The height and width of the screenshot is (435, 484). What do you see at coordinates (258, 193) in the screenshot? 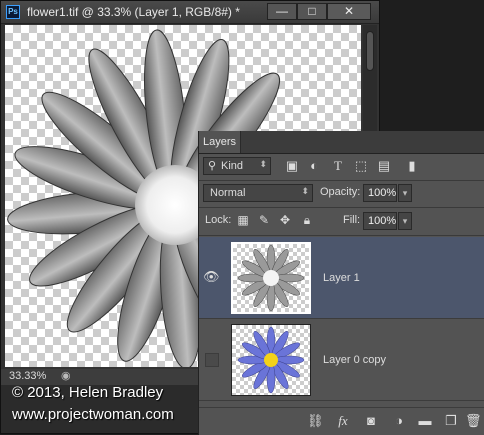
I see `blend-mode-select: Normal ⬍` at bounding box center [258, 193].